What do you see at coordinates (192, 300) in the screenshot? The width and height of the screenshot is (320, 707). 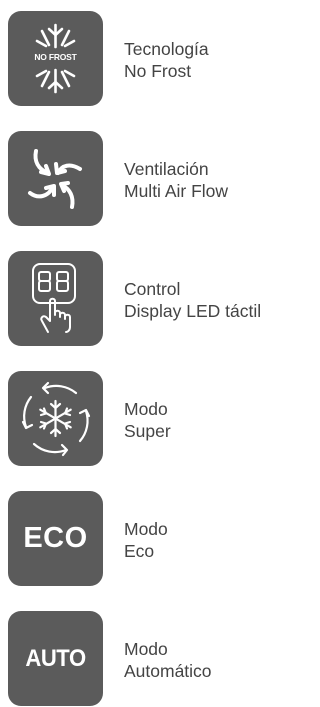 I see `feature-label: Control Display LED táctil` at bounding box center [192, 300].